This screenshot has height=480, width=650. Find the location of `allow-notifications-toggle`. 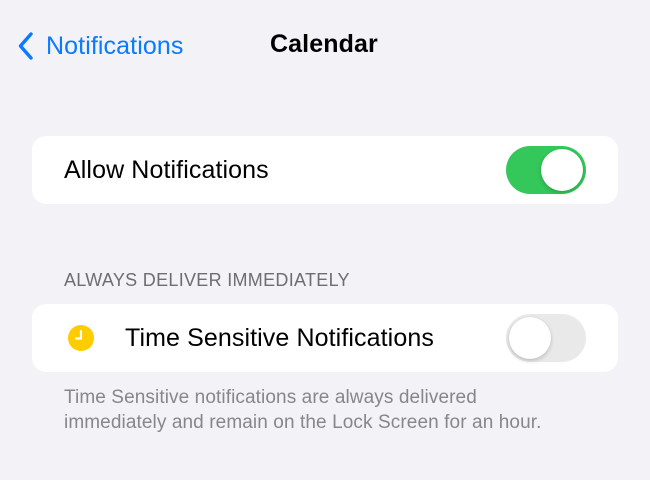

allow-notifications-toggle is located at coordinates (546, 170).